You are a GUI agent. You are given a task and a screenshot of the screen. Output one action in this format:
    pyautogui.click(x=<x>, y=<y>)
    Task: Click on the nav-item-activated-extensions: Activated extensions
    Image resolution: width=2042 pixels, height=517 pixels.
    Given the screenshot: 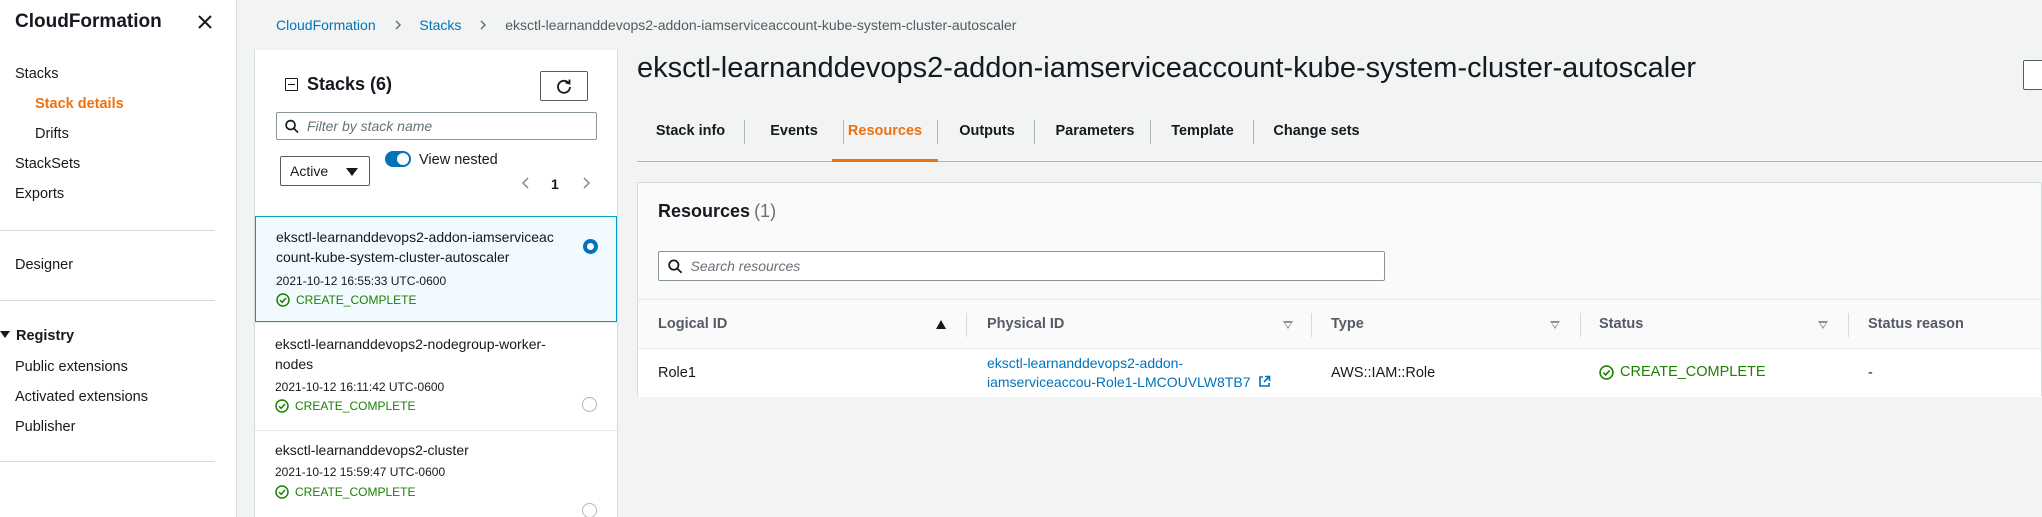 What is the action you would take?
    pyautogui.click(x=81, y=397)
    